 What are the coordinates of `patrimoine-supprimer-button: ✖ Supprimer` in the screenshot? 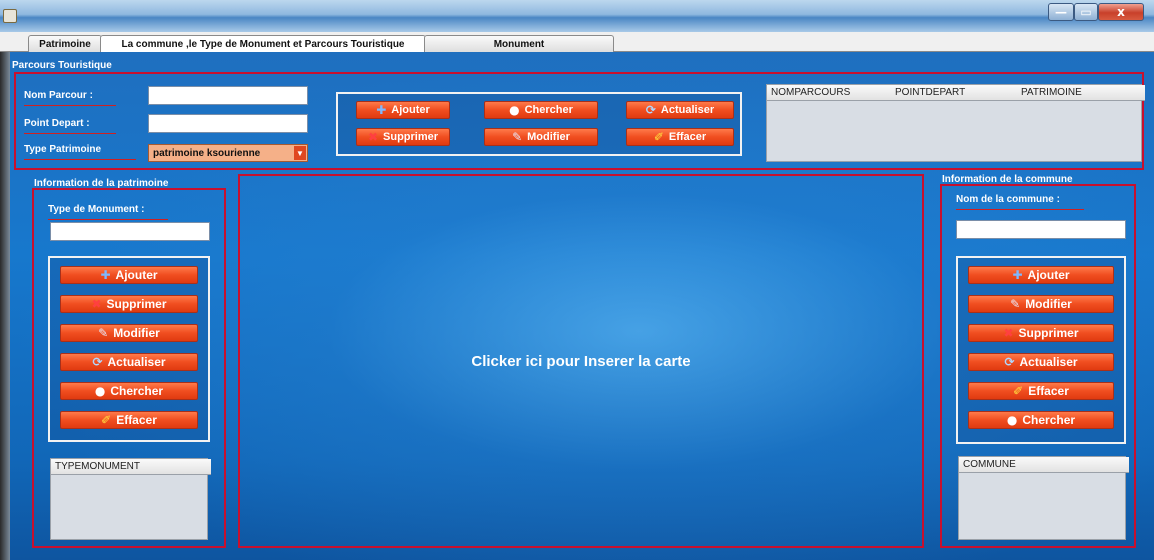 It's located at (129, 304).